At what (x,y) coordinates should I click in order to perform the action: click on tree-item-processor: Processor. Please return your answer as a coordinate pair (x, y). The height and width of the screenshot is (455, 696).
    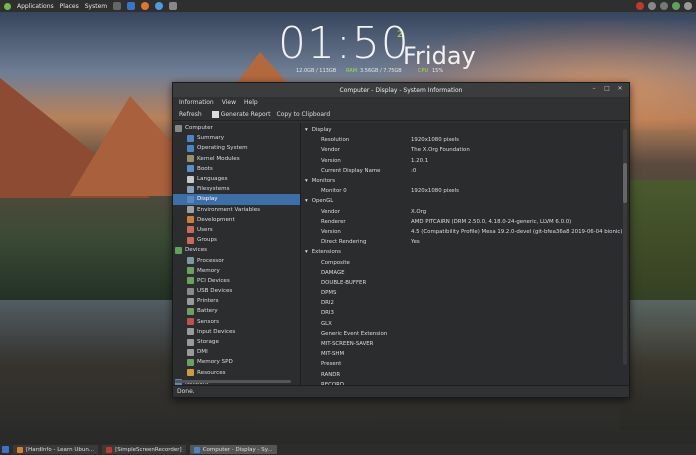
    Looking at the image, I should click on (236, 260).